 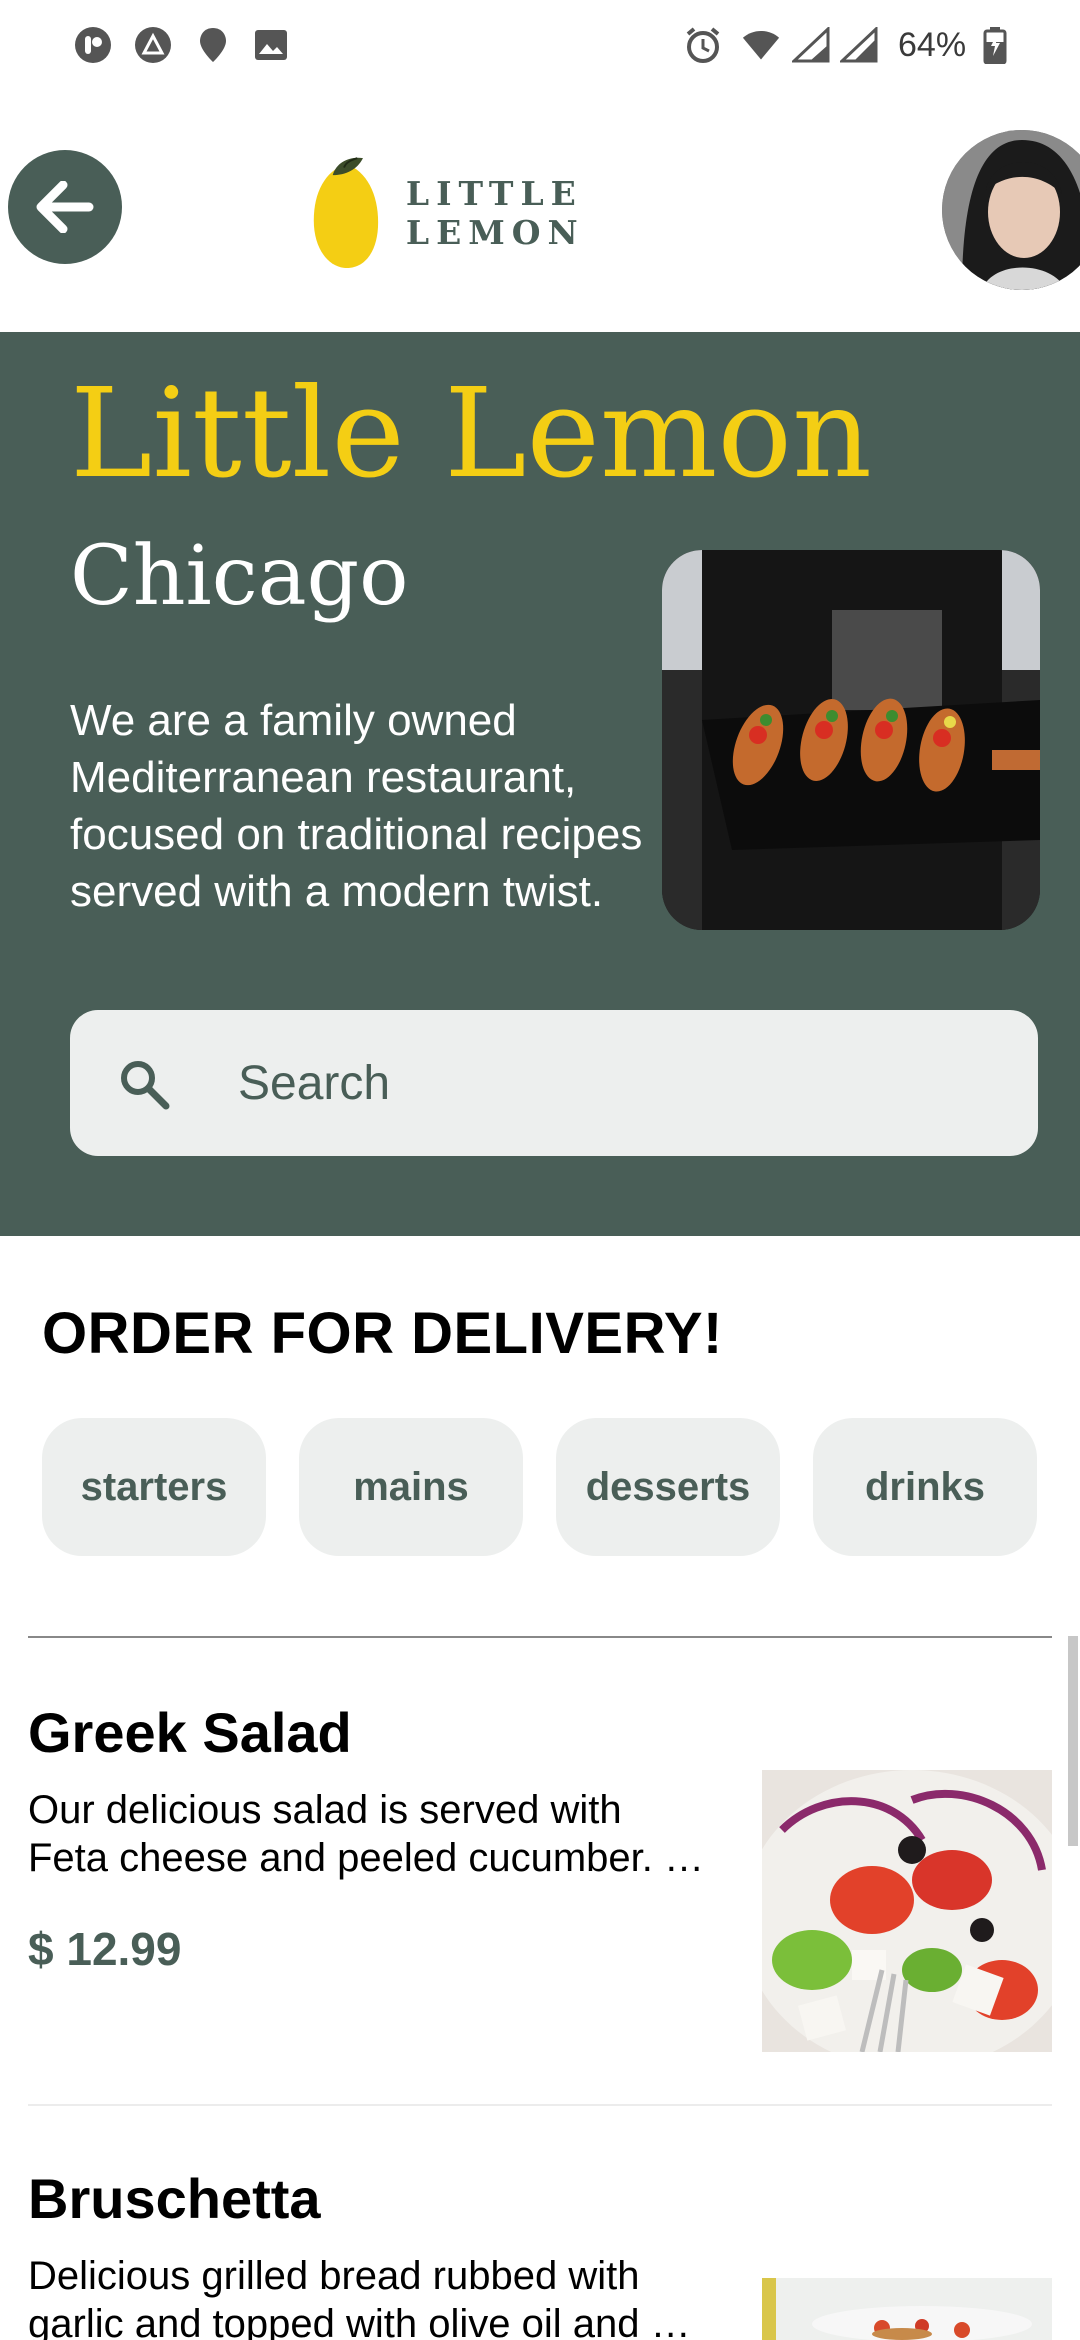 What do you see at coordinates (471, 434) in the screenshot?
I see `hero-title: Little Lemon` at bounding box center [471, 434].